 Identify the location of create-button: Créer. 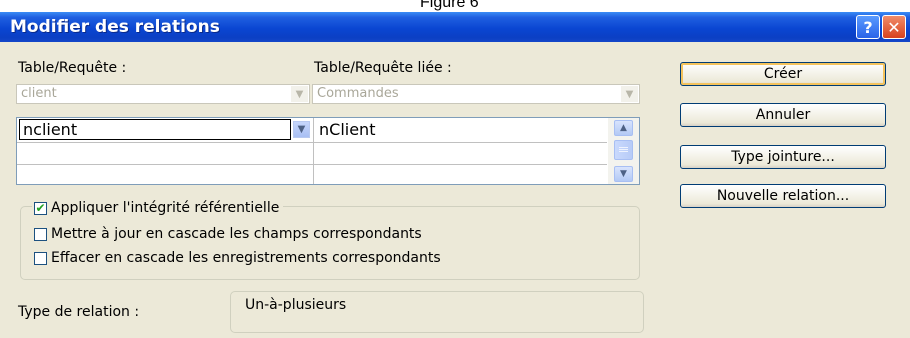
(783, 74).